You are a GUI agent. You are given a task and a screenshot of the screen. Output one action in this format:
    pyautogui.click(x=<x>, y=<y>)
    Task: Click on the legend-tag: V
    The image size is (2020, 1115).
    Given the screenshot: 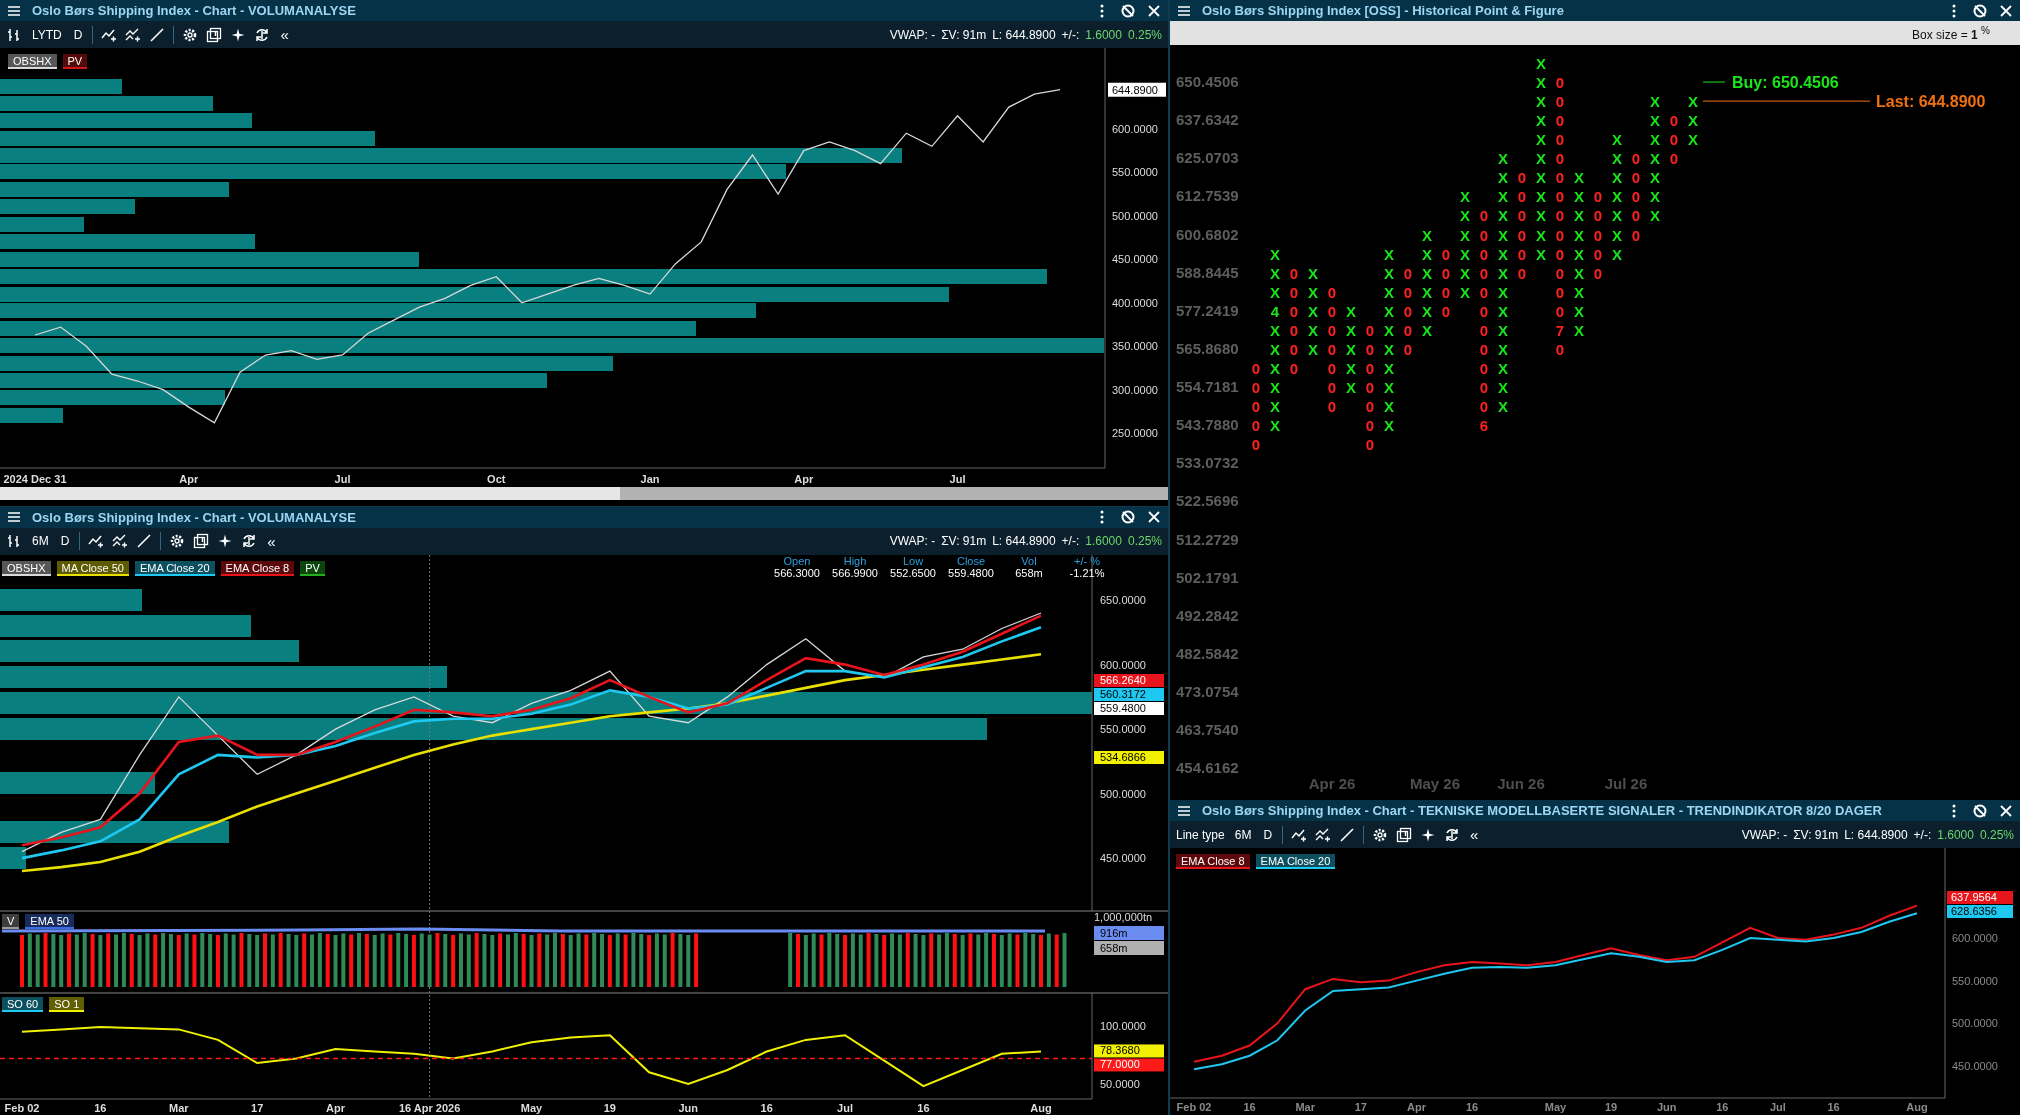 What is the action you would take?
    pyautogui.click(x=11, y=921)
    